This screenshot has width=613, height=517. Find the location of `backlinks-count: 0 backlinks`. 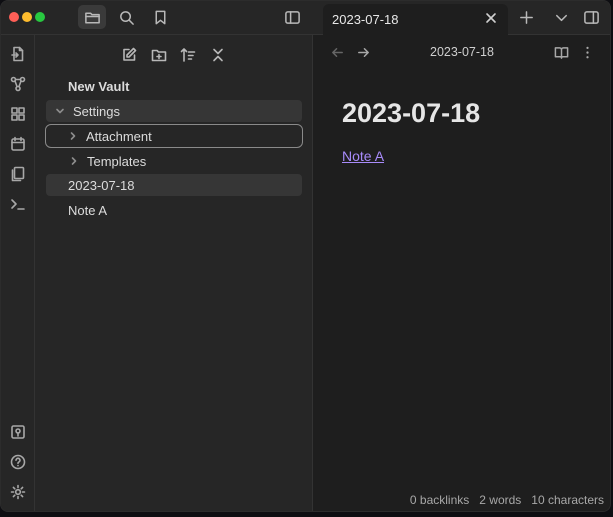

backlinks-count: 0 backlinks is located at coordinates (439, 500).